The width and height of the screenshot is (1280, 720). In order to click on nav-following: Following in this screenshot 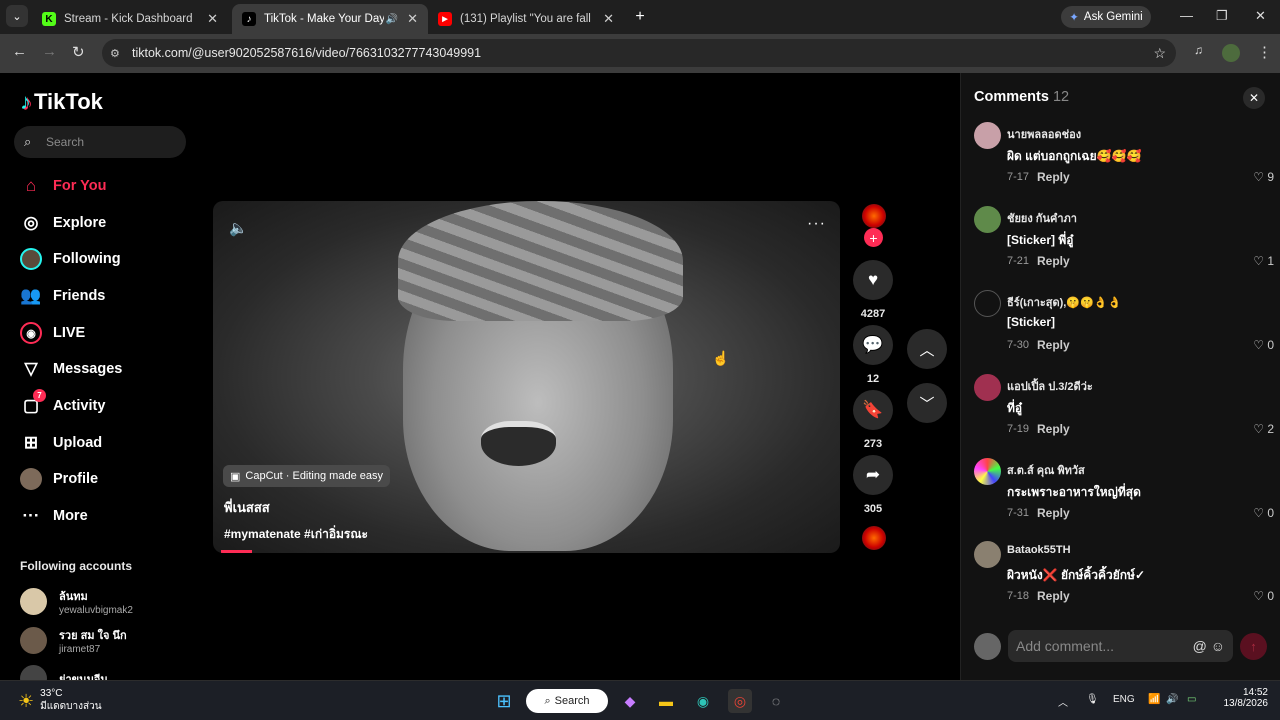, I will do `click(70, 259)`.